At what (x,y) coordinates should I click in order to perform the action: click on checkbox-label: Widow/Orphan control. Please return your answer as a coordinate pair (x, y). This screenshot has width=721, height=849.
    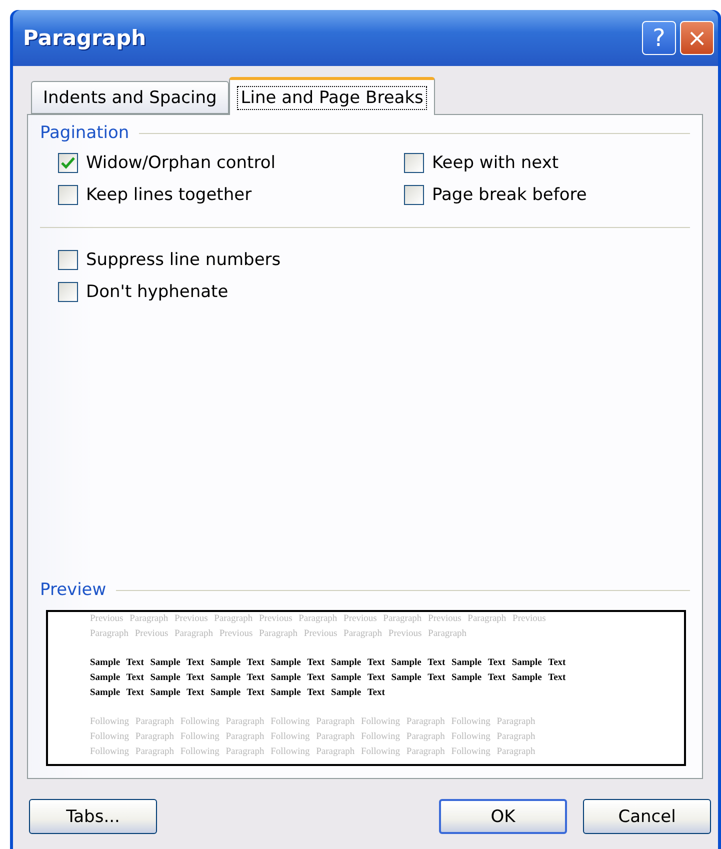
    Looking at the image, I should click on (181, 163).